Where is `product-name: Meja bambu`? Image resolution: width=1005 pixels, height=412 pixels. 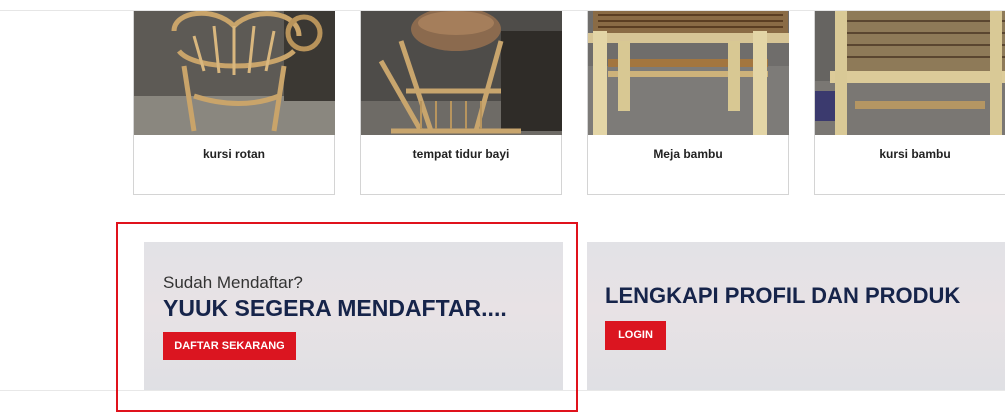 product-name: Meja bambu is located at coordinates (688, 154).